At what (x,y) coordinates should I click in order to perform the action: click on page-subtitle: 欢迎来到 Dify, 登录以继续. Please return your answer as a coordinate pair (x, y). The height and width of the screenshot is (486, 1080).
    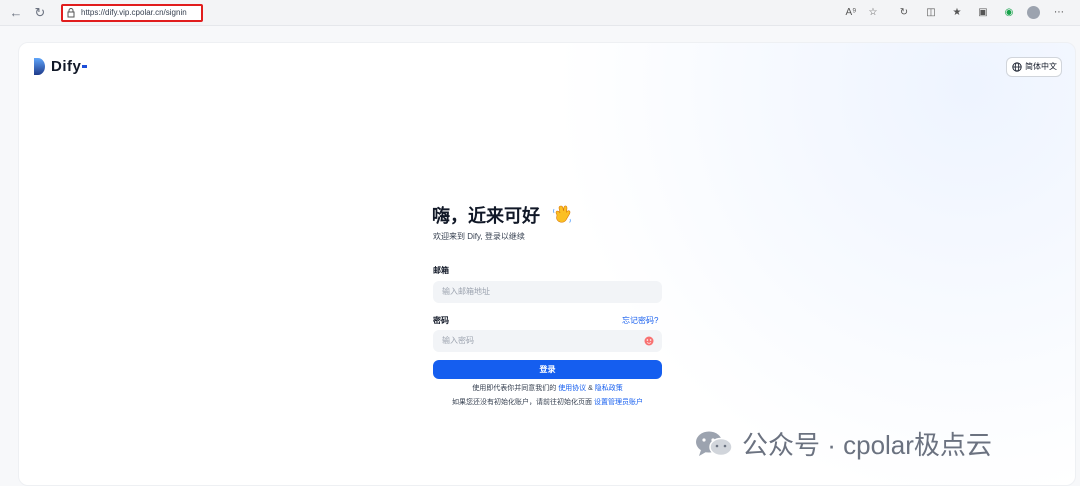
    Looking at the image, I should click on (479, 236).